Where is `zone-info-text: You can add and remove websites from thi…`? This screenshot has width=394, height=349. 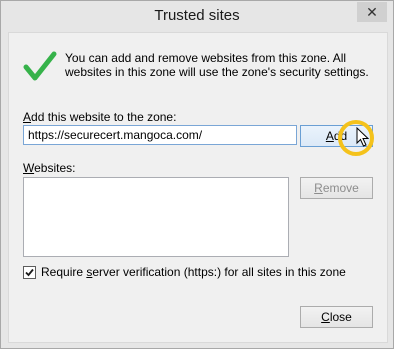 zone-info-text: You can add and remove websites from thi… is located at coordinates (217, 65).